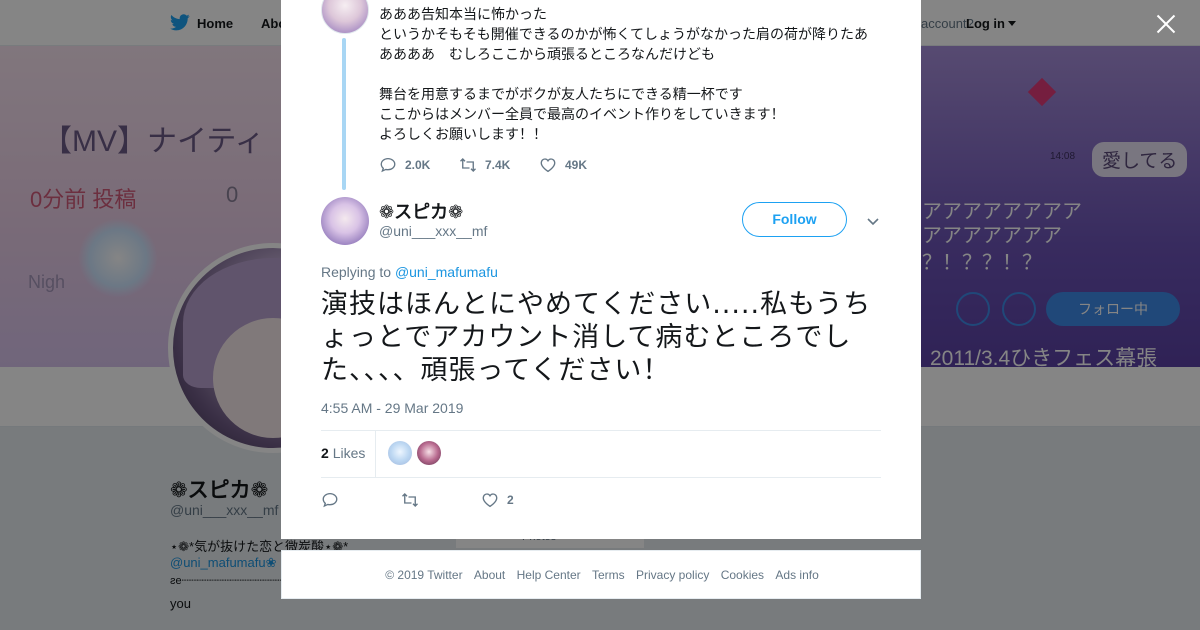 This screenshot has width=1200, height=630. What do you see at coordinates (489, 575) in the screenshot?
I see `footer-link-about: About` at bounding box center [489, 575].